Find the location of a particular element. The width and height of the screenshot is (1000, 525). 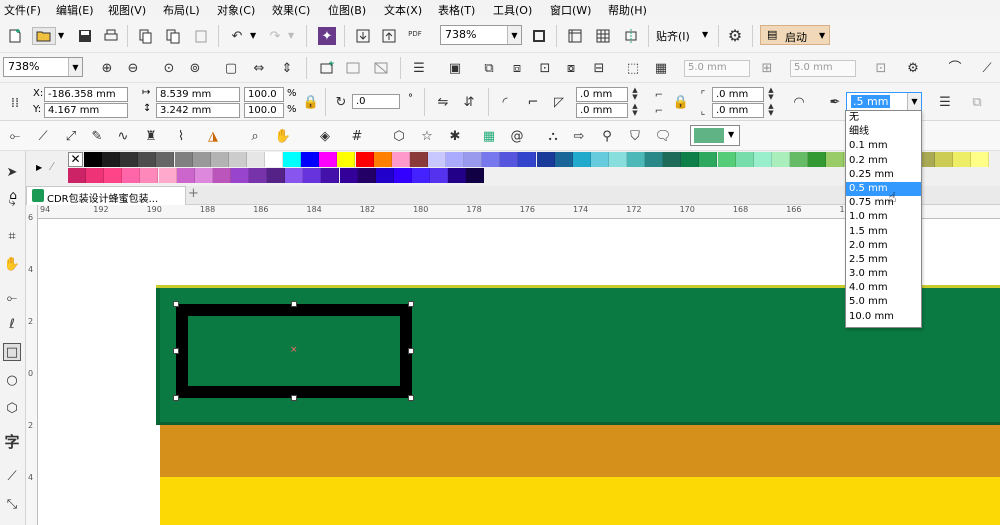

menu-bitmap: 位图(B) is located at coordinates (347, 10).